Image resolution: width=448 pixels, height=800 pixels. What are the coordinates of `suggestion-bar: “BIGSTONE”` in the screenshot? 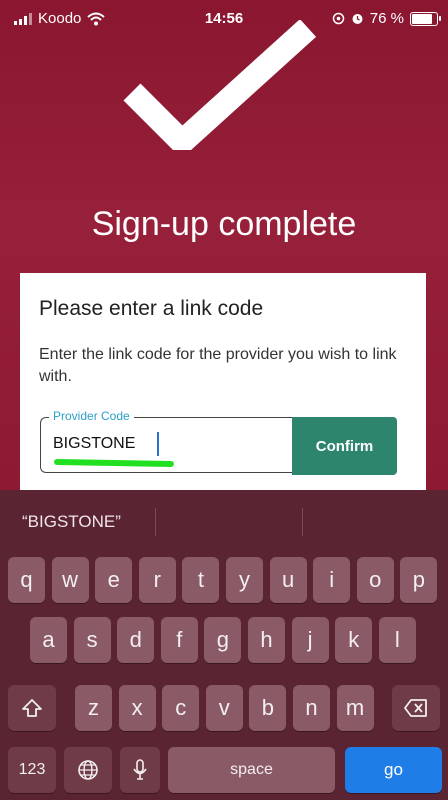 It's located at (224, 520).